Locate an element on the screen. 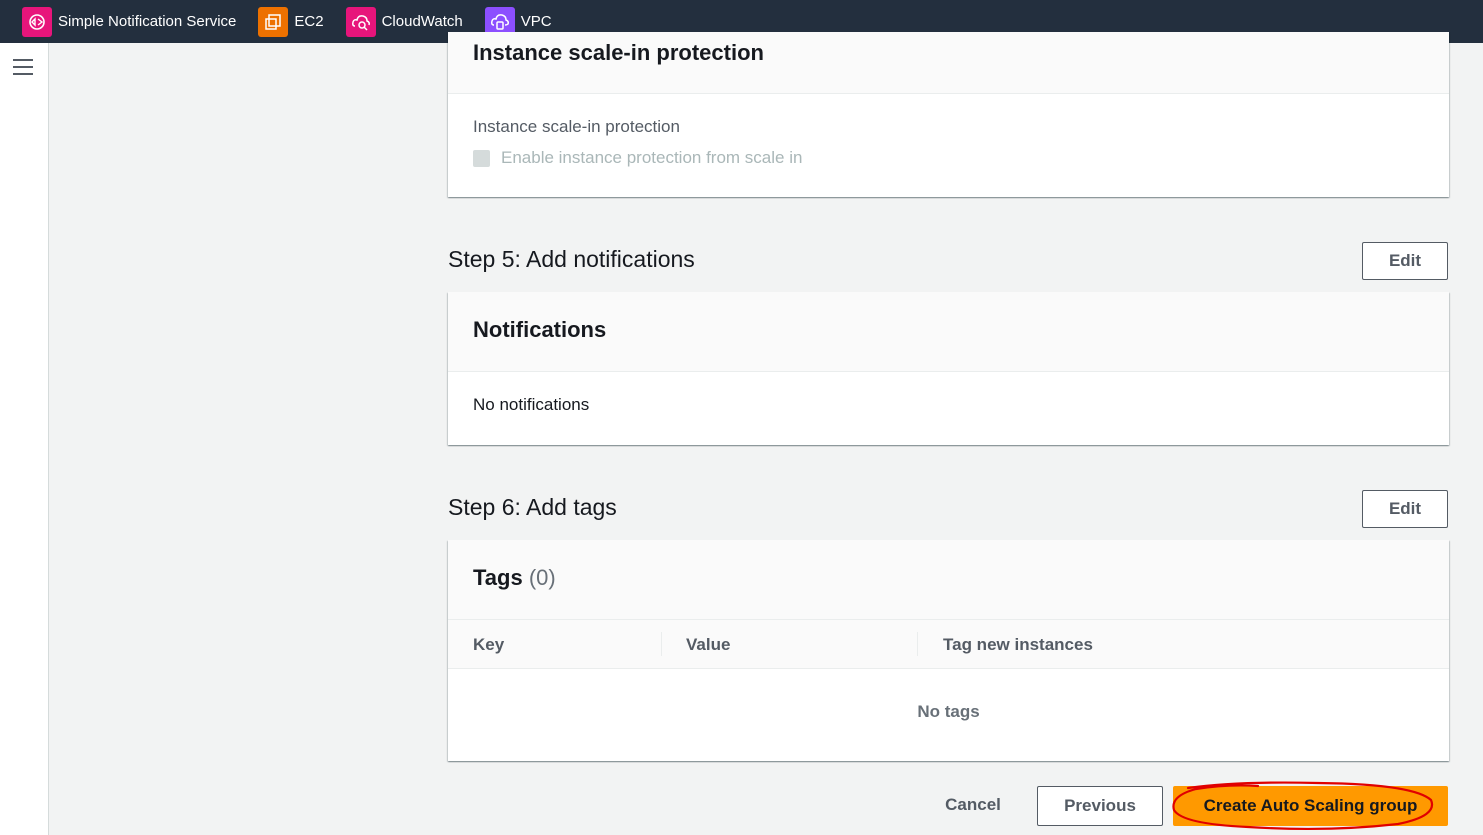 The height and width of the screenshot is (835, 1483). favorite-sns: Simple Notification Service is located at coordinates (129, 21).